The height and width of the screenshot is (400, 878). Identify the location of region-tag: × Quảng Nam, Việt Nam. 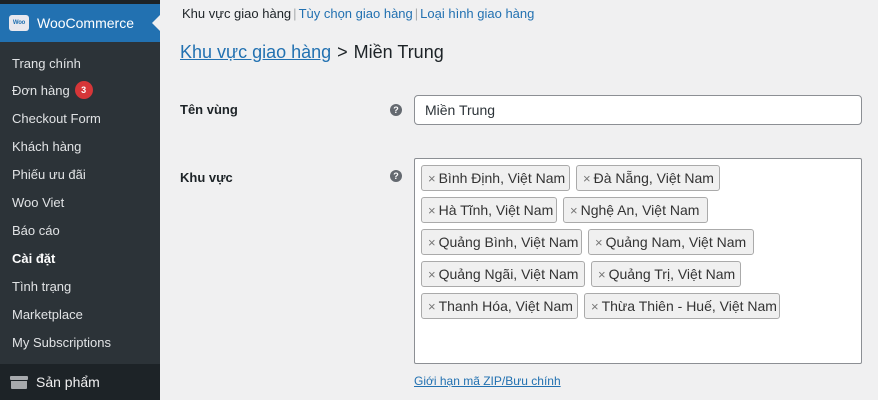
(671, 242).